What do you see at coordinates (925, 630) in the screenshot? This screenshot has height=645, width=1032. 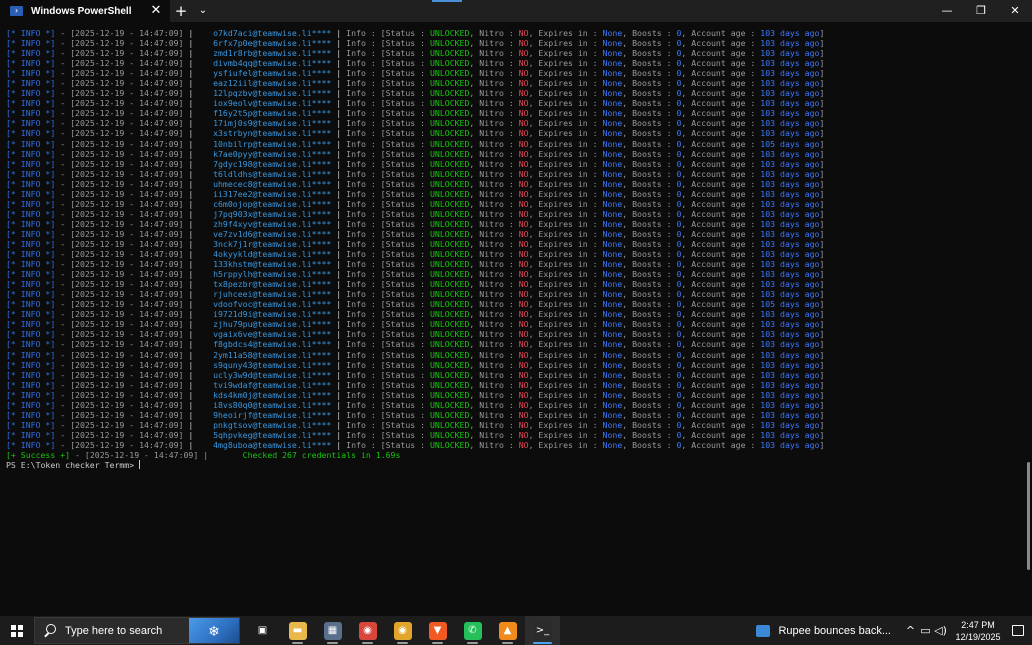 I see `network-icon: ▭` at bounding box center [925, 630].